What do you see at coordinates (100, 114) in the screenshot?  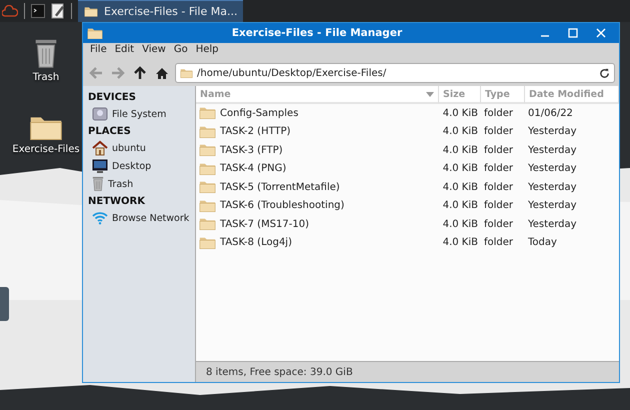 I see `drive-icon` at bounding box center [100, 114].